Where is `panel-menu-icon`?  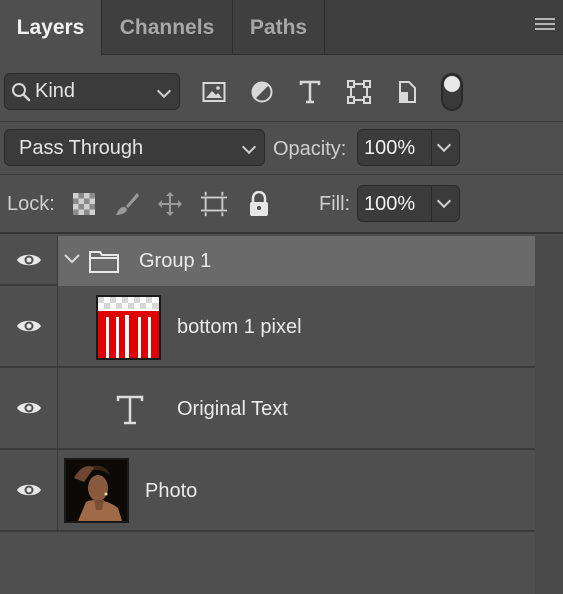
panel-menu-icon is located at coordinates (545, 27).